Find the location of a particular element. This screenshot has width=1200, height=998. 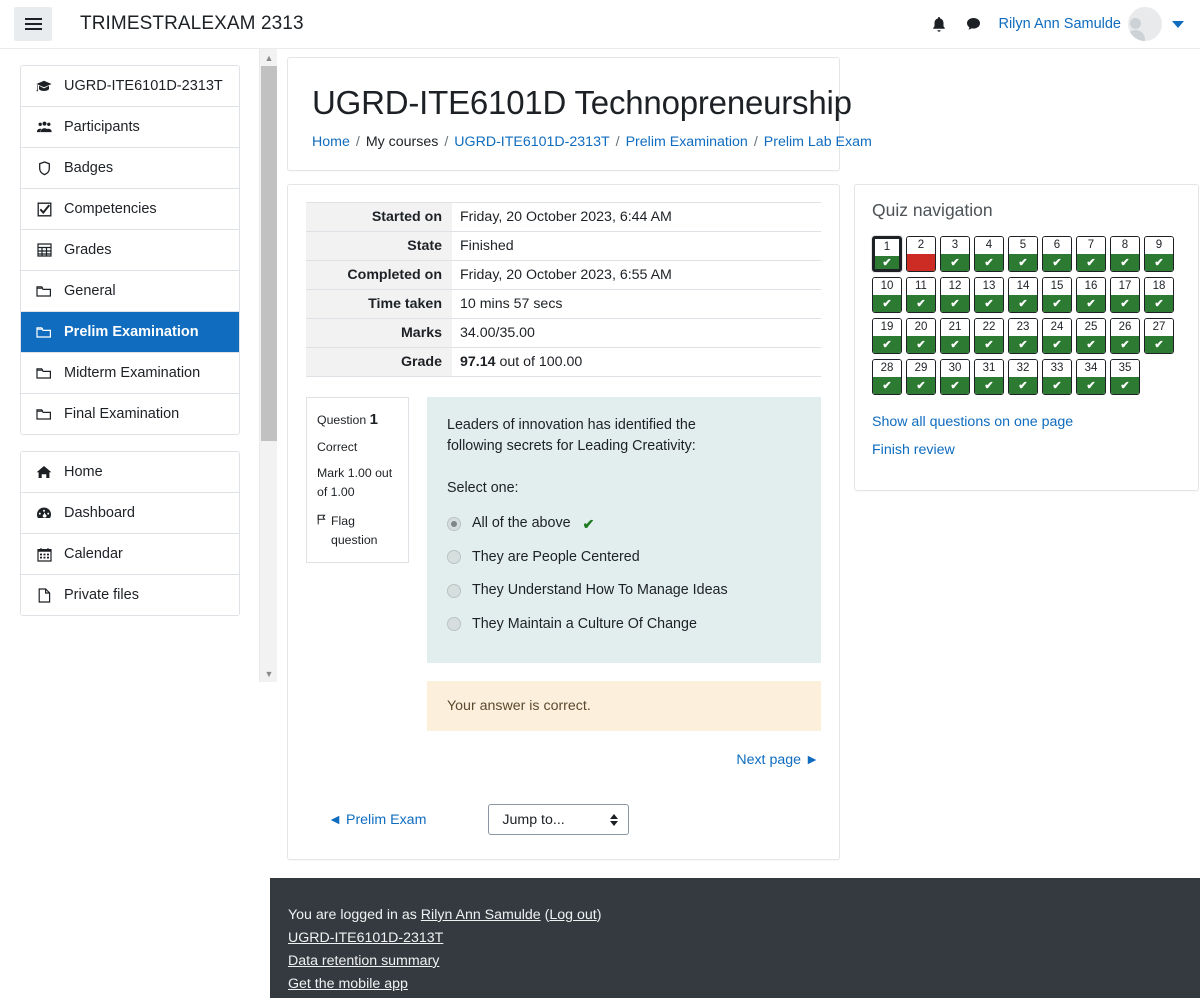

sidebar-item-dashboard: Dashboard is located at coordinates (130, 513).